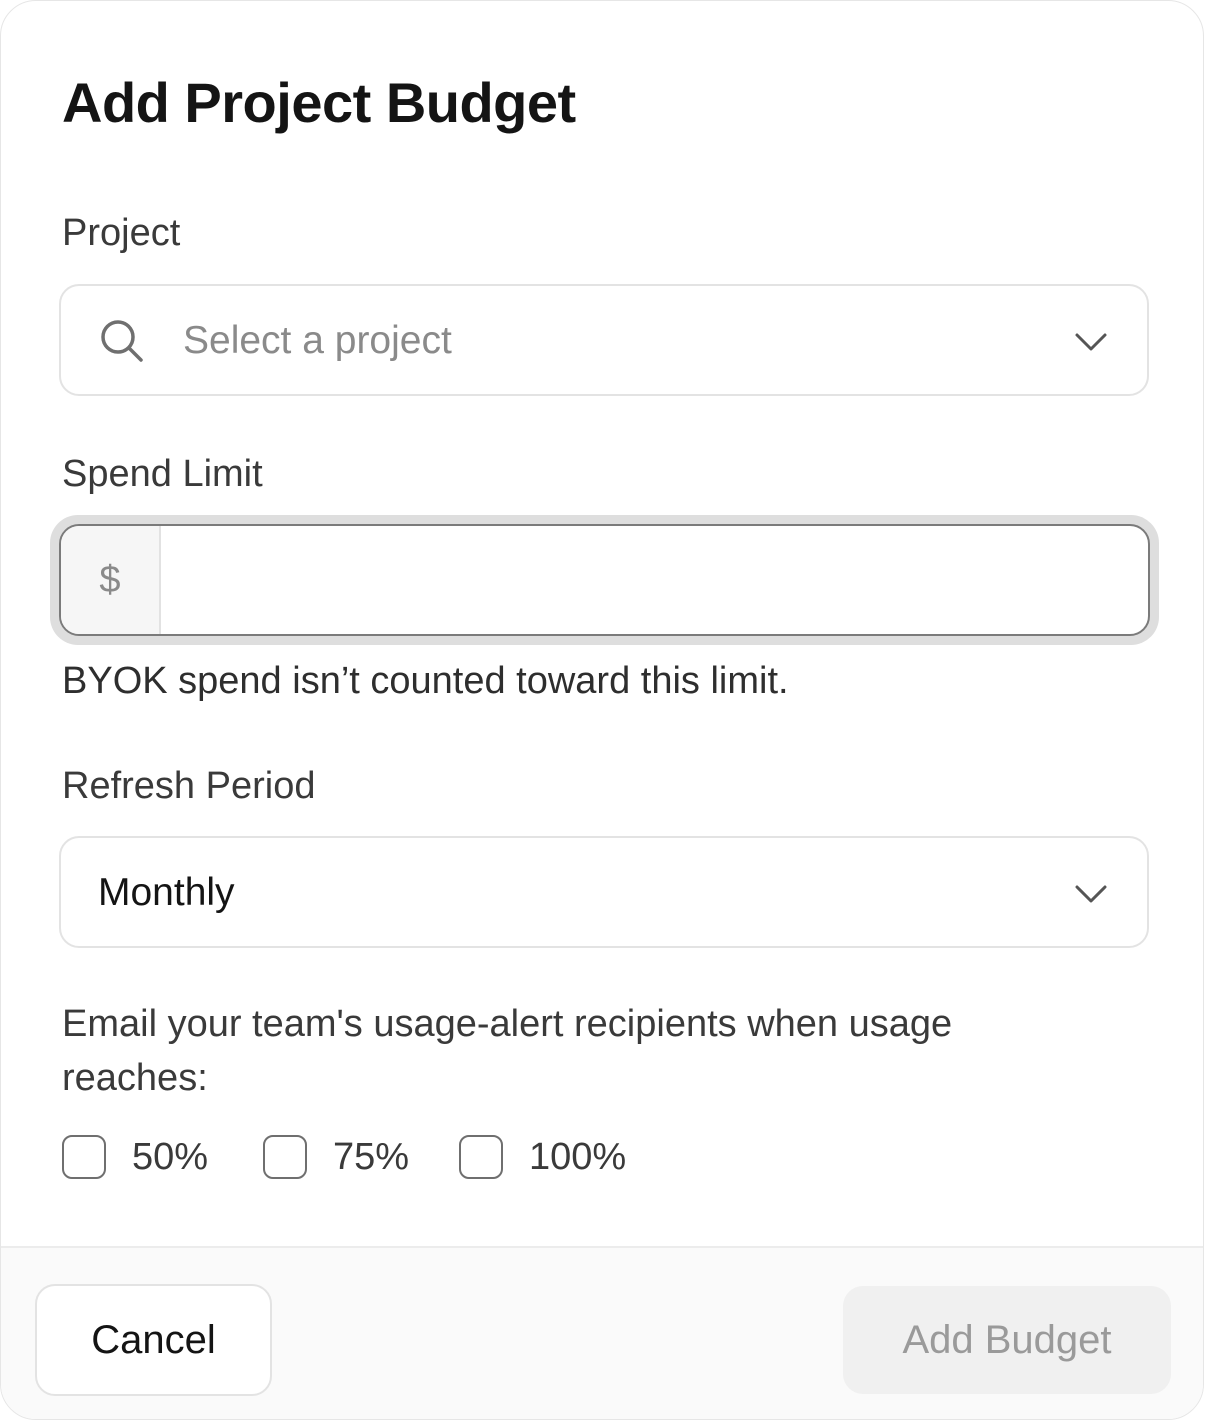 This screenshot has height=1422, width=1206. What do you see at coordinates (319, 102) in the screenshot?
I see `dialog-title: Add Project Budget` at bounding box center [319, 102].